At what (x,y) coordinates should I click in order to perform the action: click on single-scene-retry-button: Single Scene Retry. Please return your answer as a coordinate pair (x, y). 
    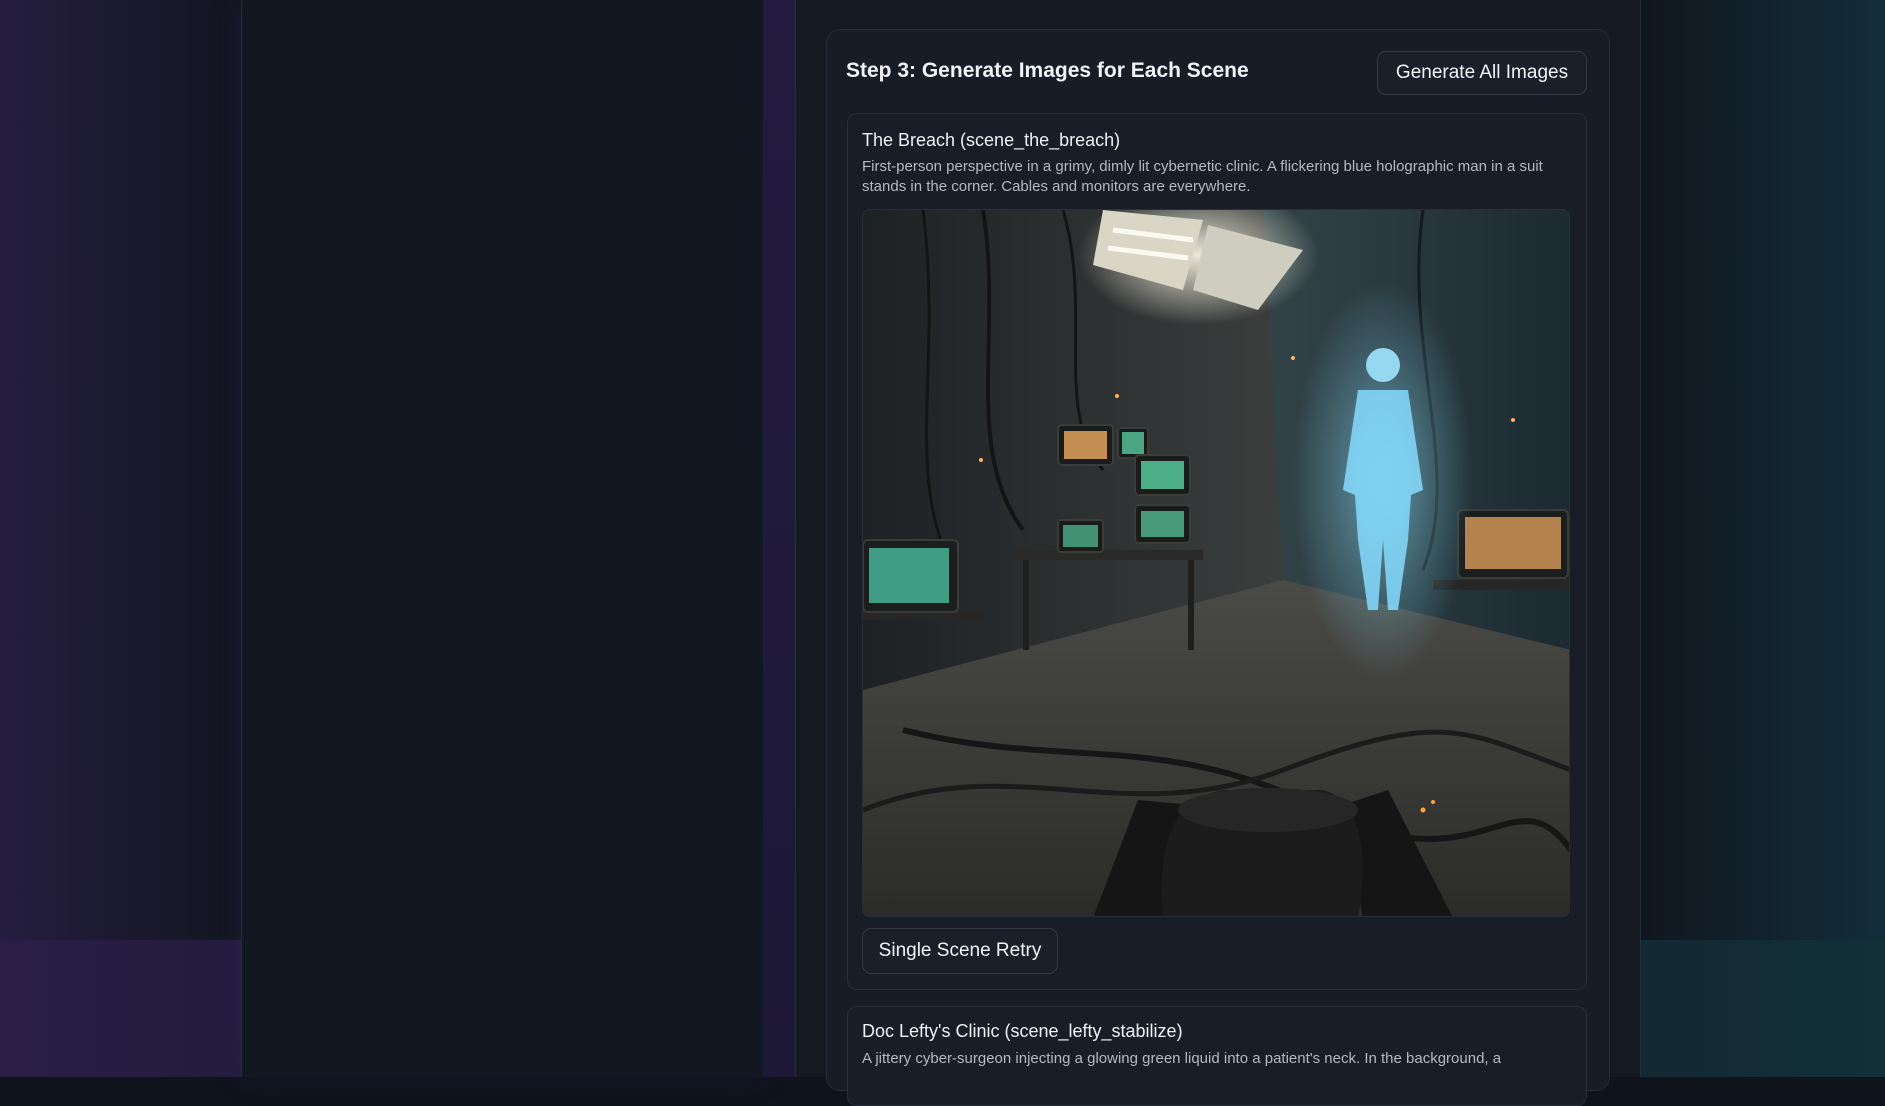
    Looking at the image, I should click on (960, 951).